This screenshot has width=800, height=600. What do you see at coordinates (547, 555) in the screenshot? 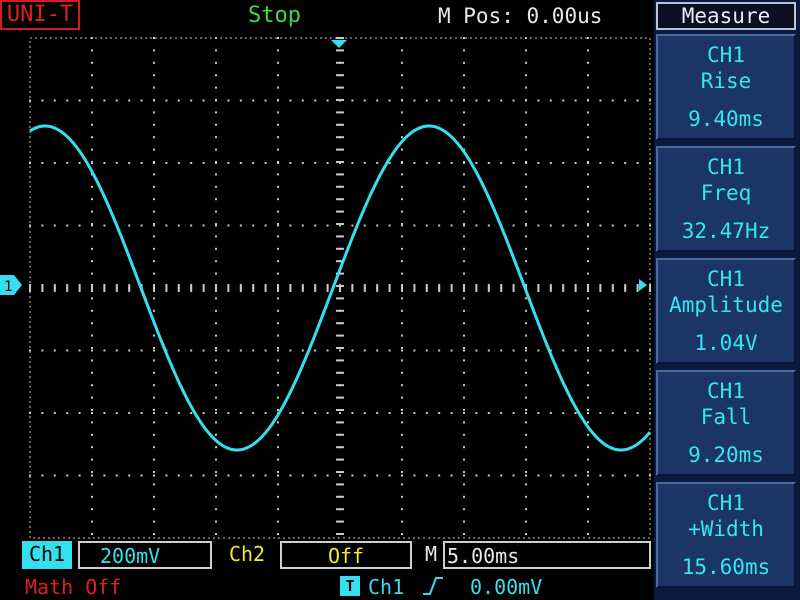
I see `timebase-value: 5.00ms` at bounding box center [547, 555].